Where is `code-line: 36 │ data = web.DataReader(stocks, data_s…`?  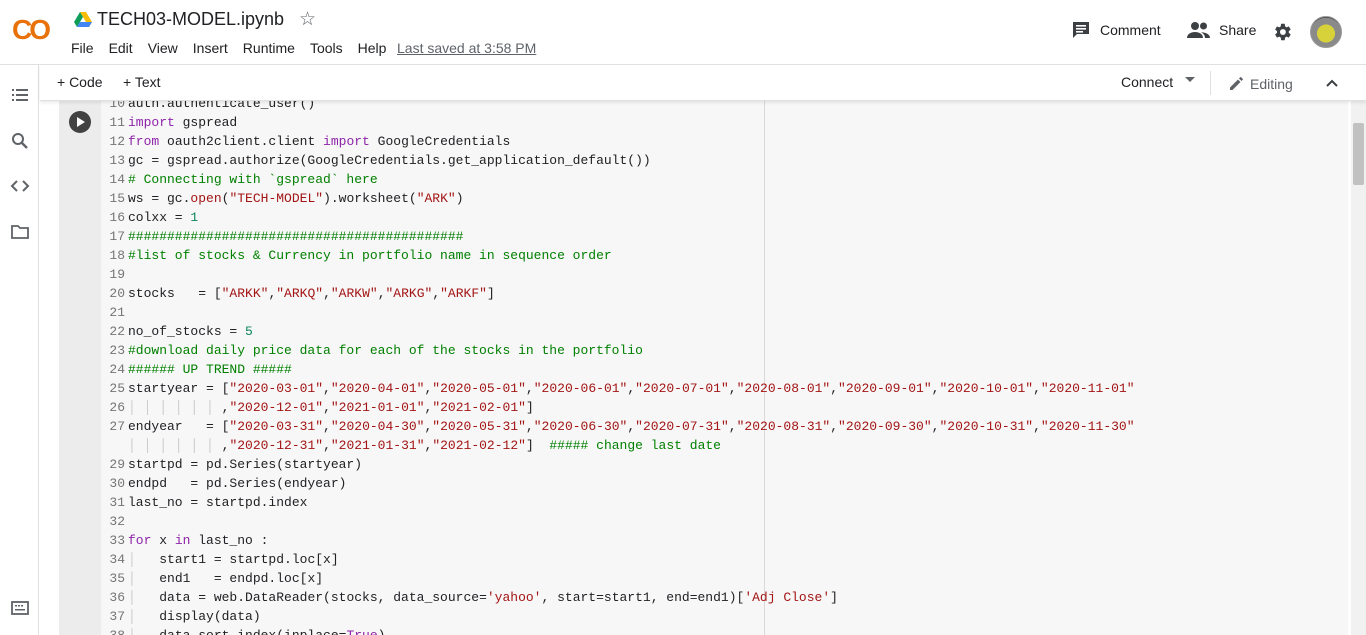
code-line: 36 │ data = web.DataReader(stocks, data_s… is located at coordinates (724, 597).